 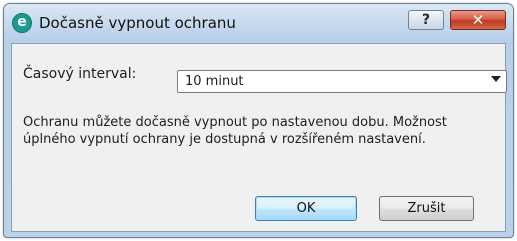 What do you see at coordinates (306, 208) in the screenshot?
I see `ok-button: OK` at bounding box center [306, 208].